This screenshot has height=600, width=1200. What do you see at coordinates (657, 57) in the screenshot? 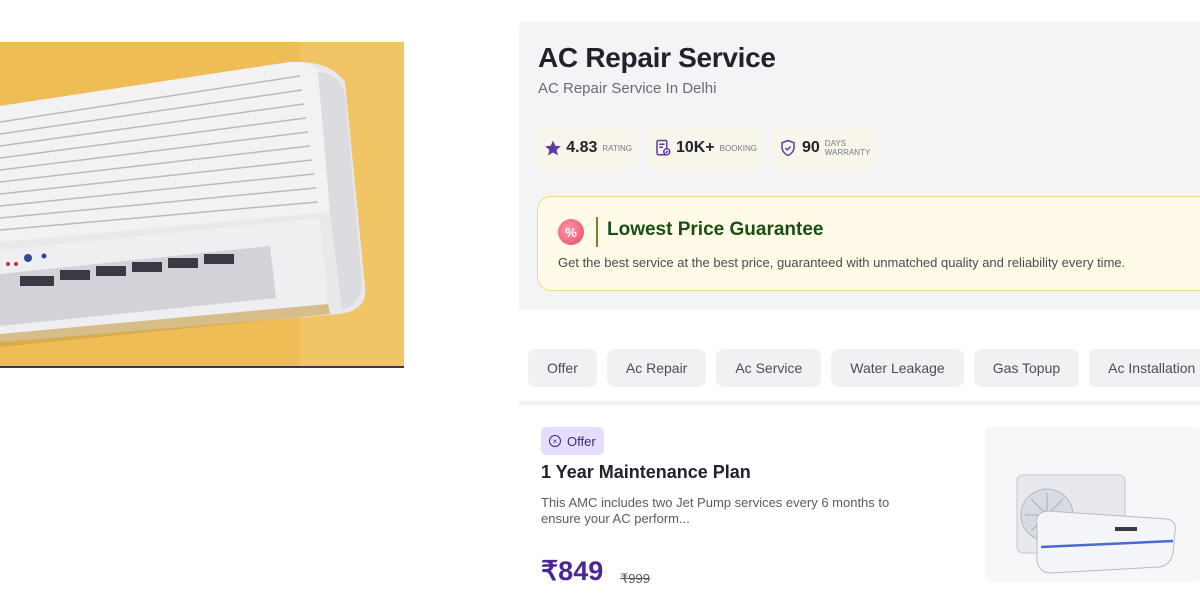
I see `page-title: AC Repair Service` at bounding box center [657, 57].